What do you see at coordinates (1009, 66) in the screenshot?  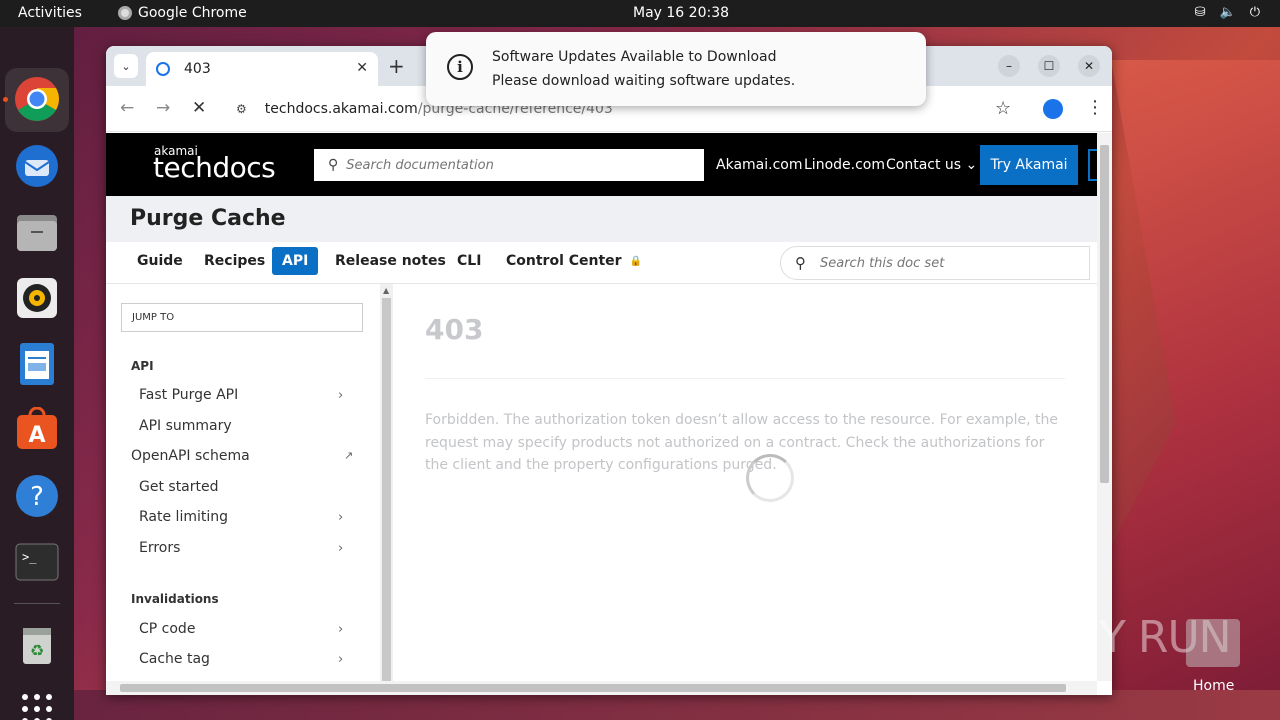 I see `minimize-button: –` at bounding box center [1009, 66].